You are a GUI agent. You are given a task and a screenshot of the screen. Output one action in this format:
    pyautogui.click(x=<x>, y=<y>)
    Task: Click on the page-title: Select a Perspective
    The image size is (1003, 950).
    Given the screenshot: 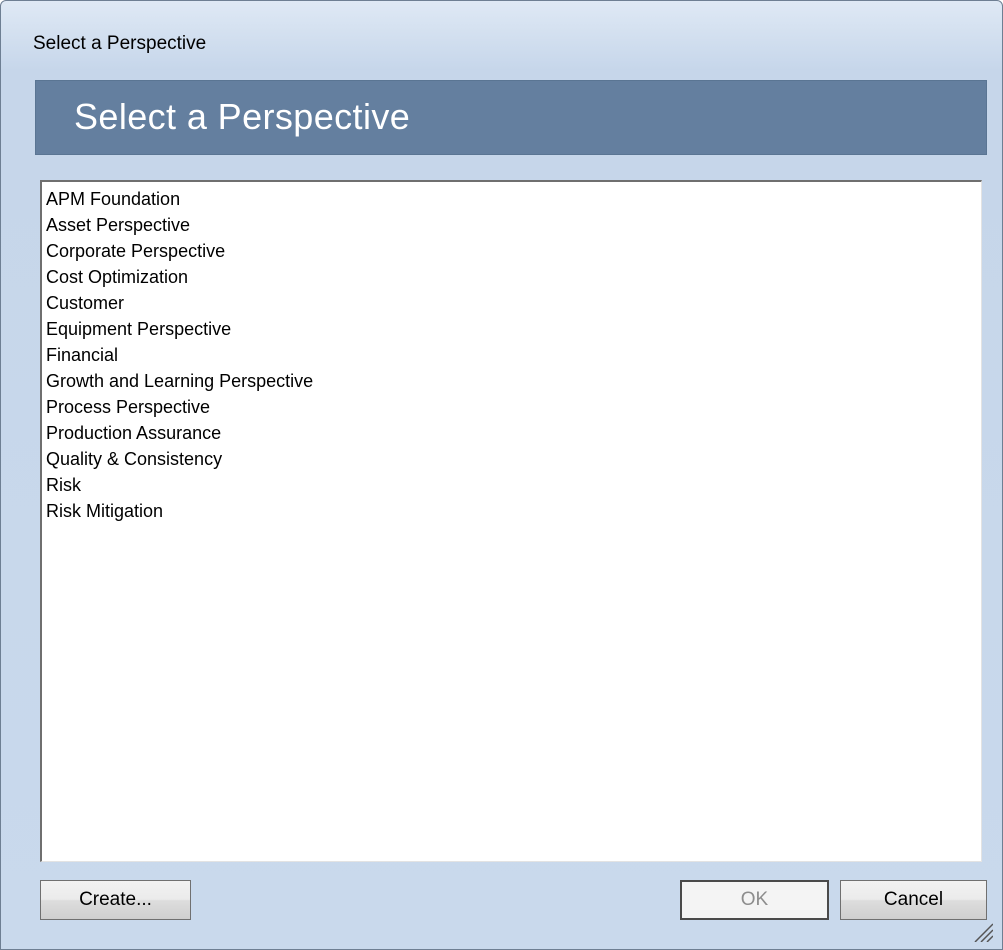 What is the action you would take?
    pyautogui.click(x=242, y=116)
    